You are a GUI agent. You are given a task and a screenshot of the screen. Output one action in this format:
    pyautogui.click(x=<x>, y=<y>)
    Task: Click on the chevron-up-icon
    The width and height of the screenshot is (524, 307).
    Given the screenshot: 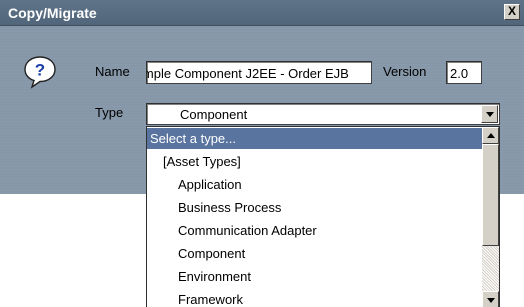 What is the action you would take?
    pyautogui.click(x=491, y=135)
    